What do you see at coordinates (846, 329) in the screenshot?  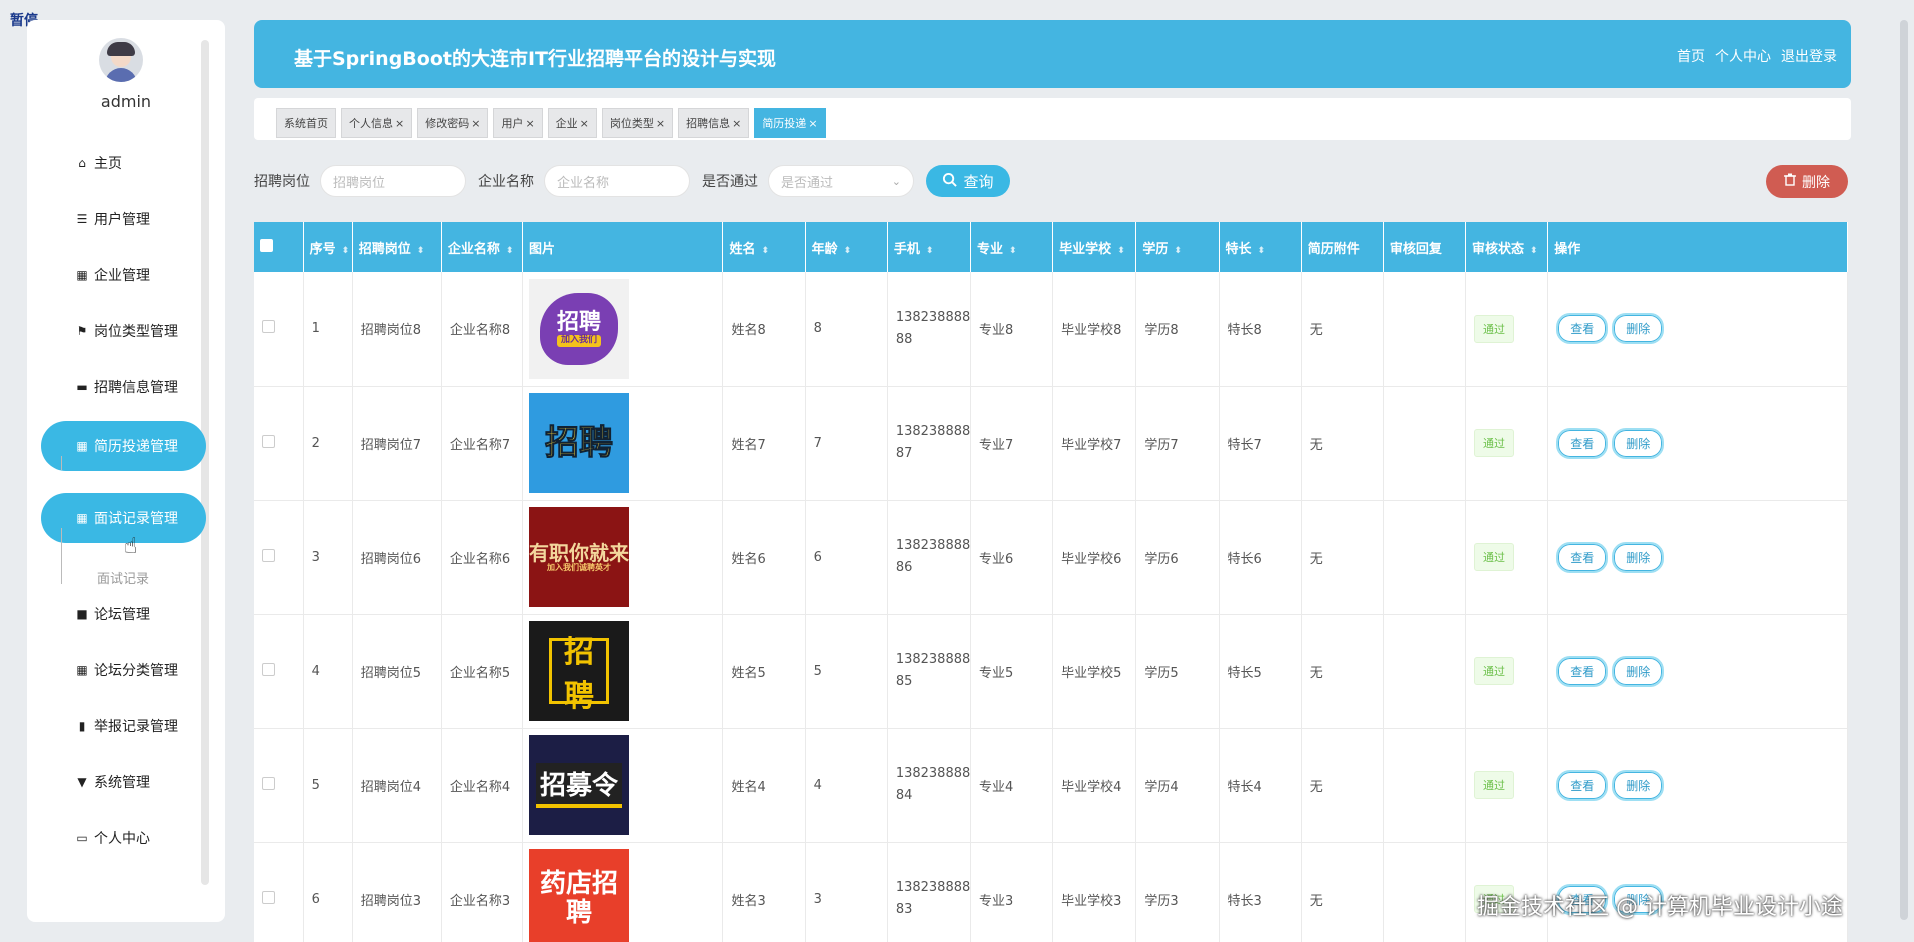 I see `cell-age: 8` at bounding box center [846, 329].